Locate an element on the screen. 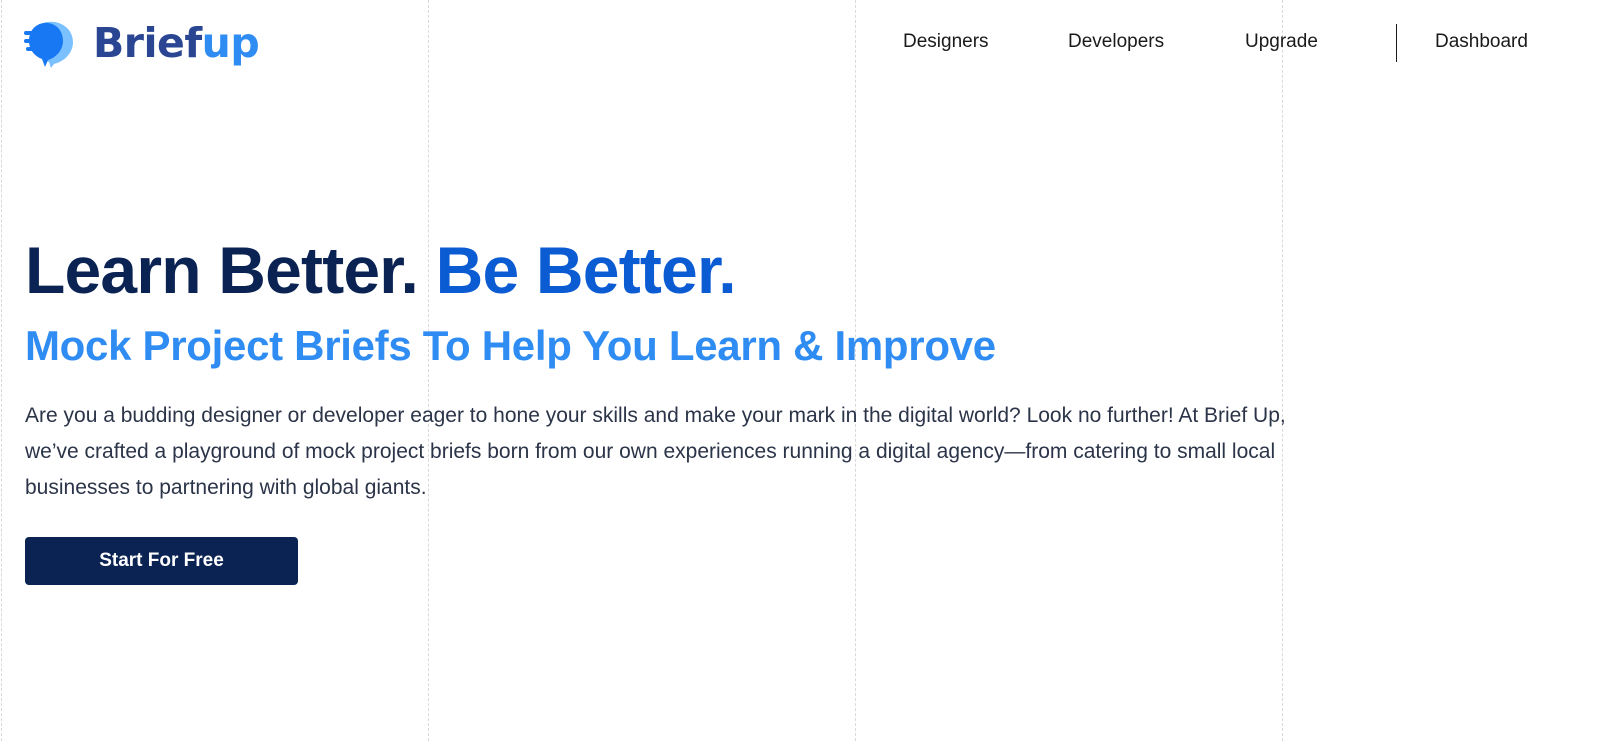  nav-divider is located at coordinates (1396, 43).